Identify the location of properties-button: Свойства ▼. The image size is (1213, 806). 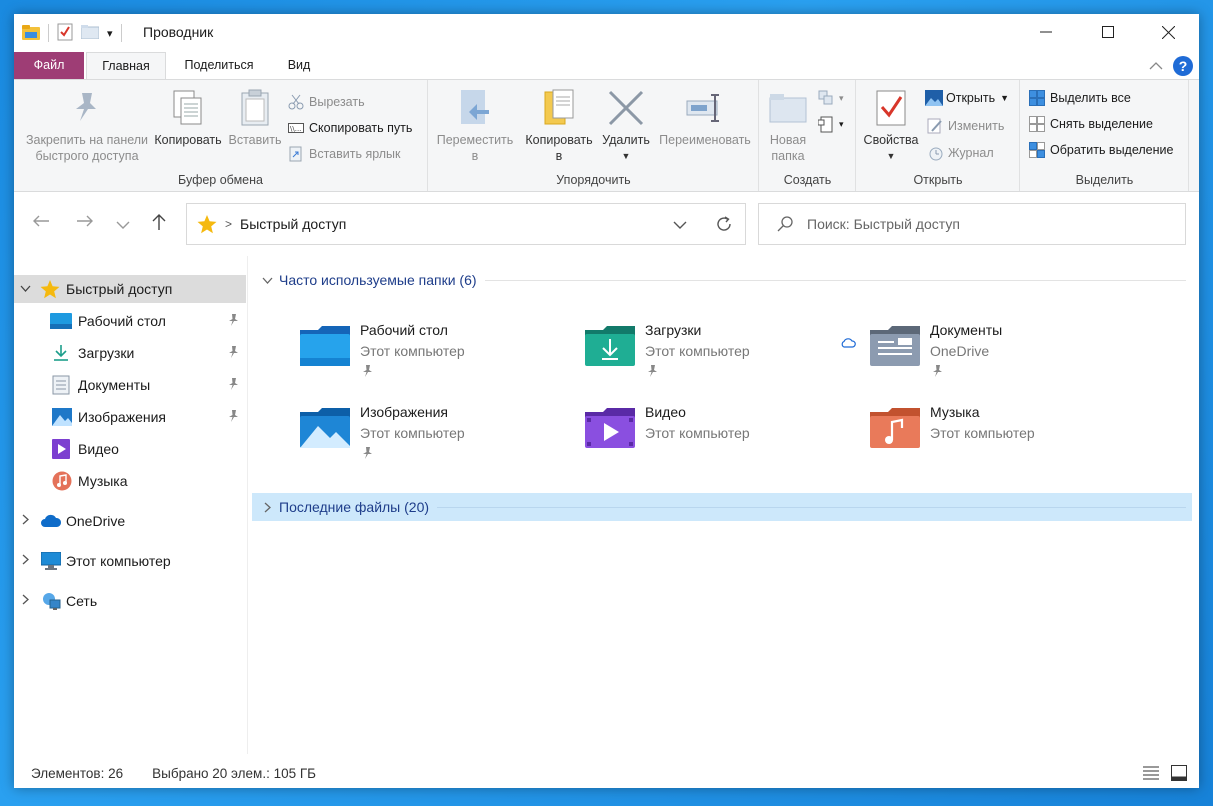
(891, 125).